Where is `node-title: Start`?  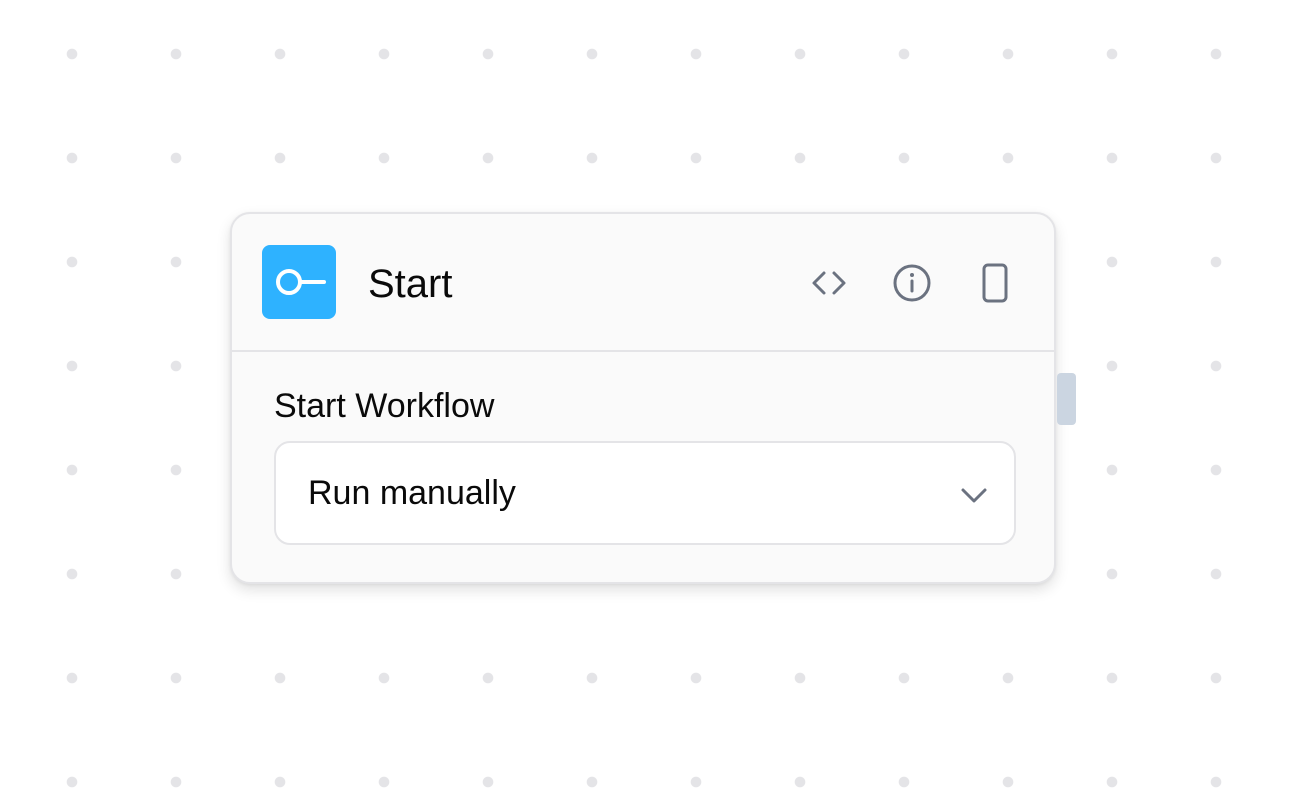 node-title: Start is located at coordinates (410, 284).